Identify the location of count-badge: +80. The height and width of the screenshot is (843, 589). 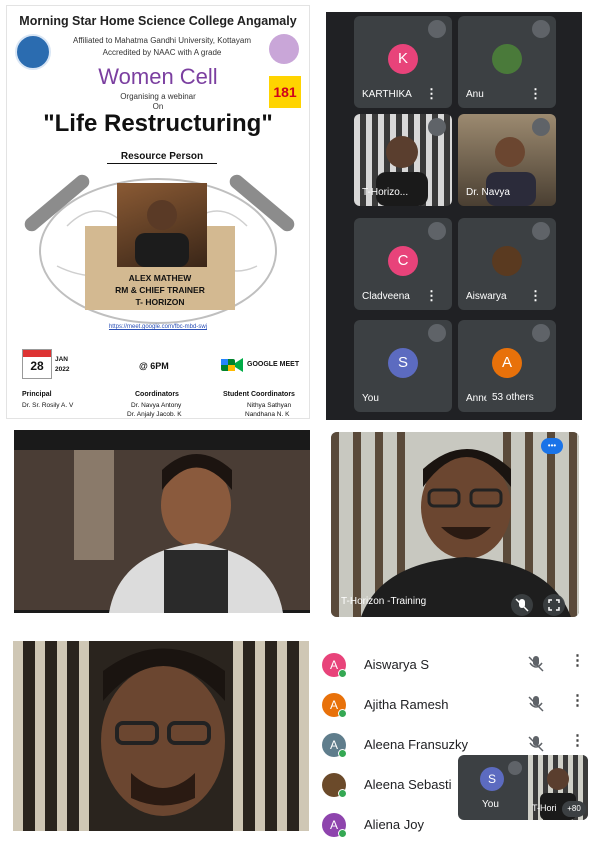
(574, 809).